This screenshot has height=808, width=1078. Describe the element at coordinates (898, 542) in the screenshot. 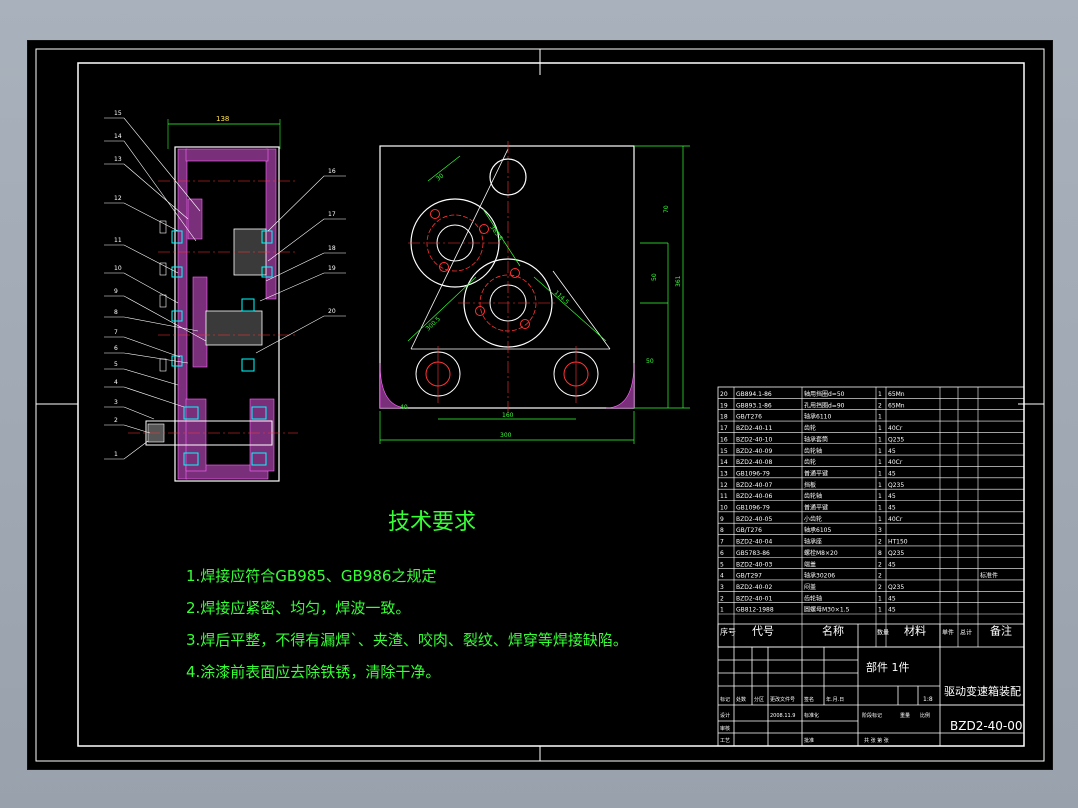

I see `bom-cell-mat: HT150` at that location.